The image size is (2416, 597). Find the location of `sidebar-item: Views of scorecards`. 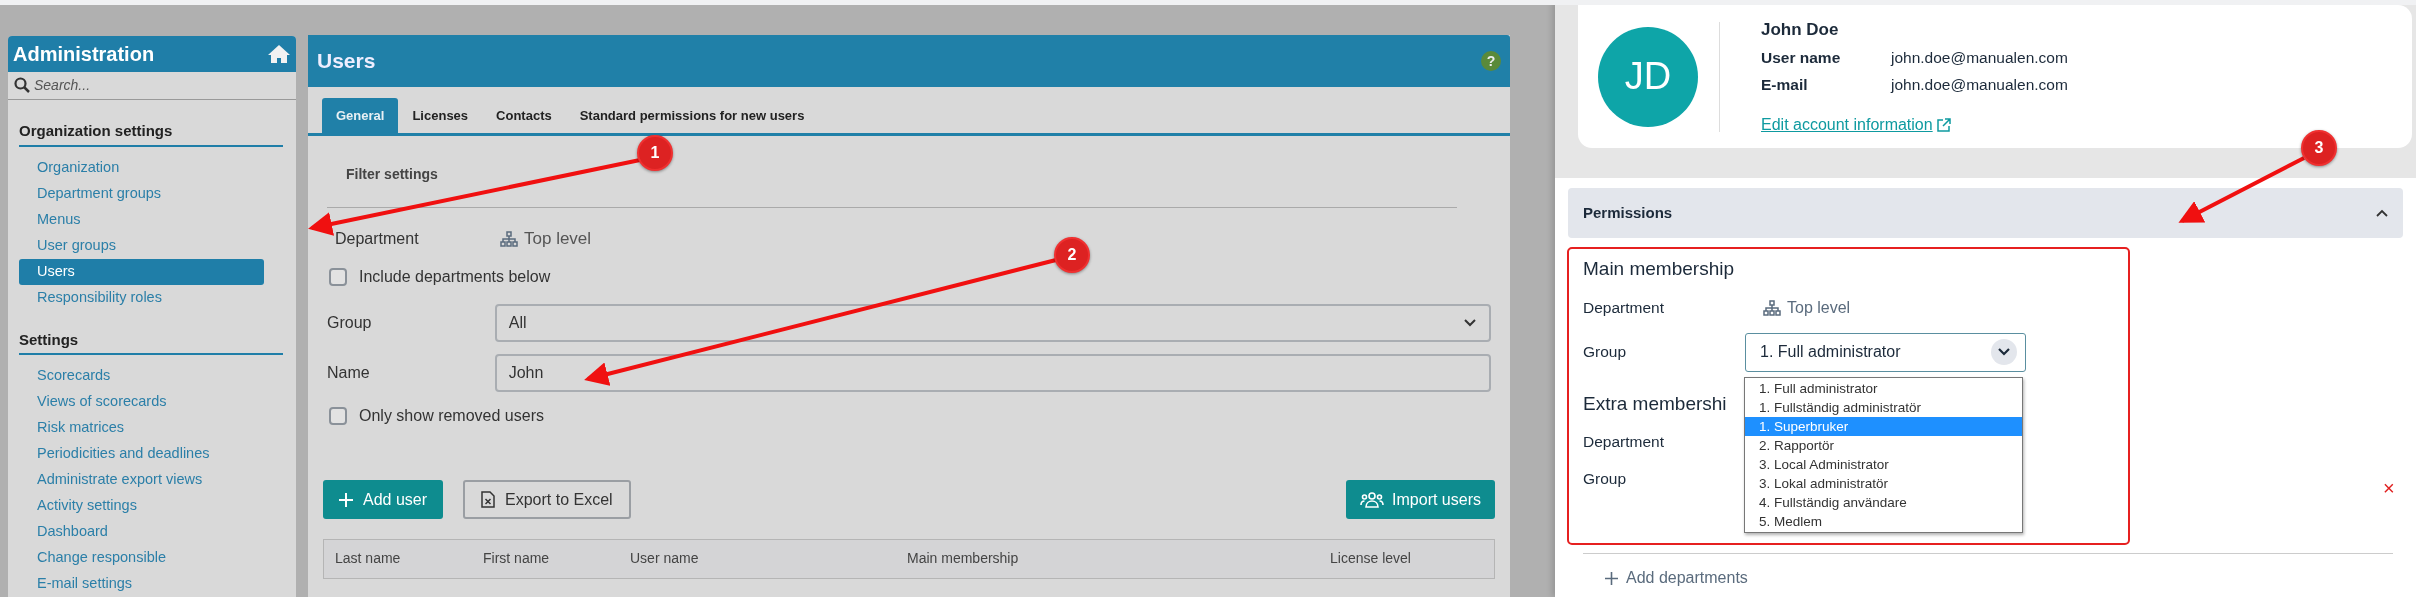

sidebar-item: Views of scorecards is located at coordinates (141, 402).